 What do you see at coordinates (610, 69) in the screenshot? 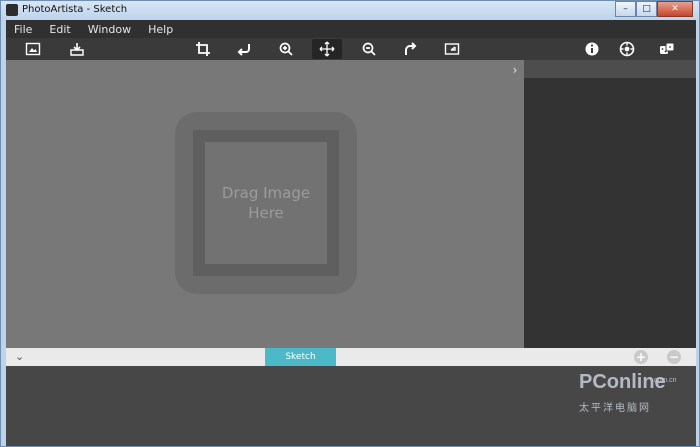
I see `side-panel-header` at bounding box center [610, 69].